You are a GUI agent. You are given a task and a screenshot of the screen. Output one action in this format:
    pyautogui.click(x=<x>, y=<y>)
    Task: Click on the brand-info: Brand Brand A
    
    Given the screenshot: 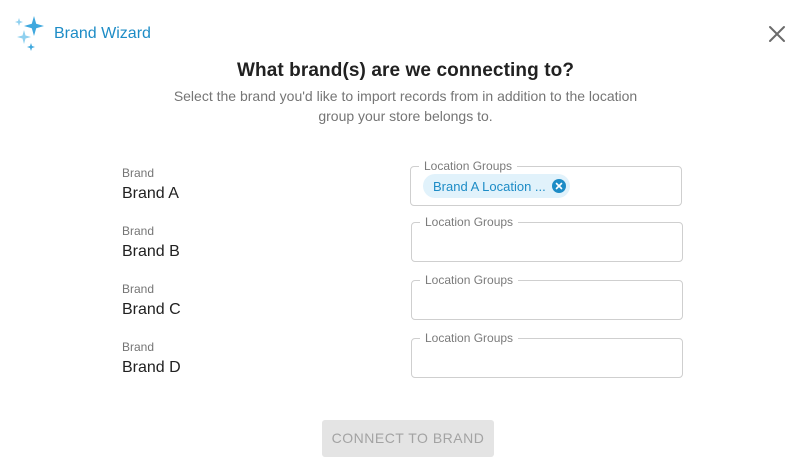 What is the action you would take?
    pyautogui.click(x=150, y=184)
    